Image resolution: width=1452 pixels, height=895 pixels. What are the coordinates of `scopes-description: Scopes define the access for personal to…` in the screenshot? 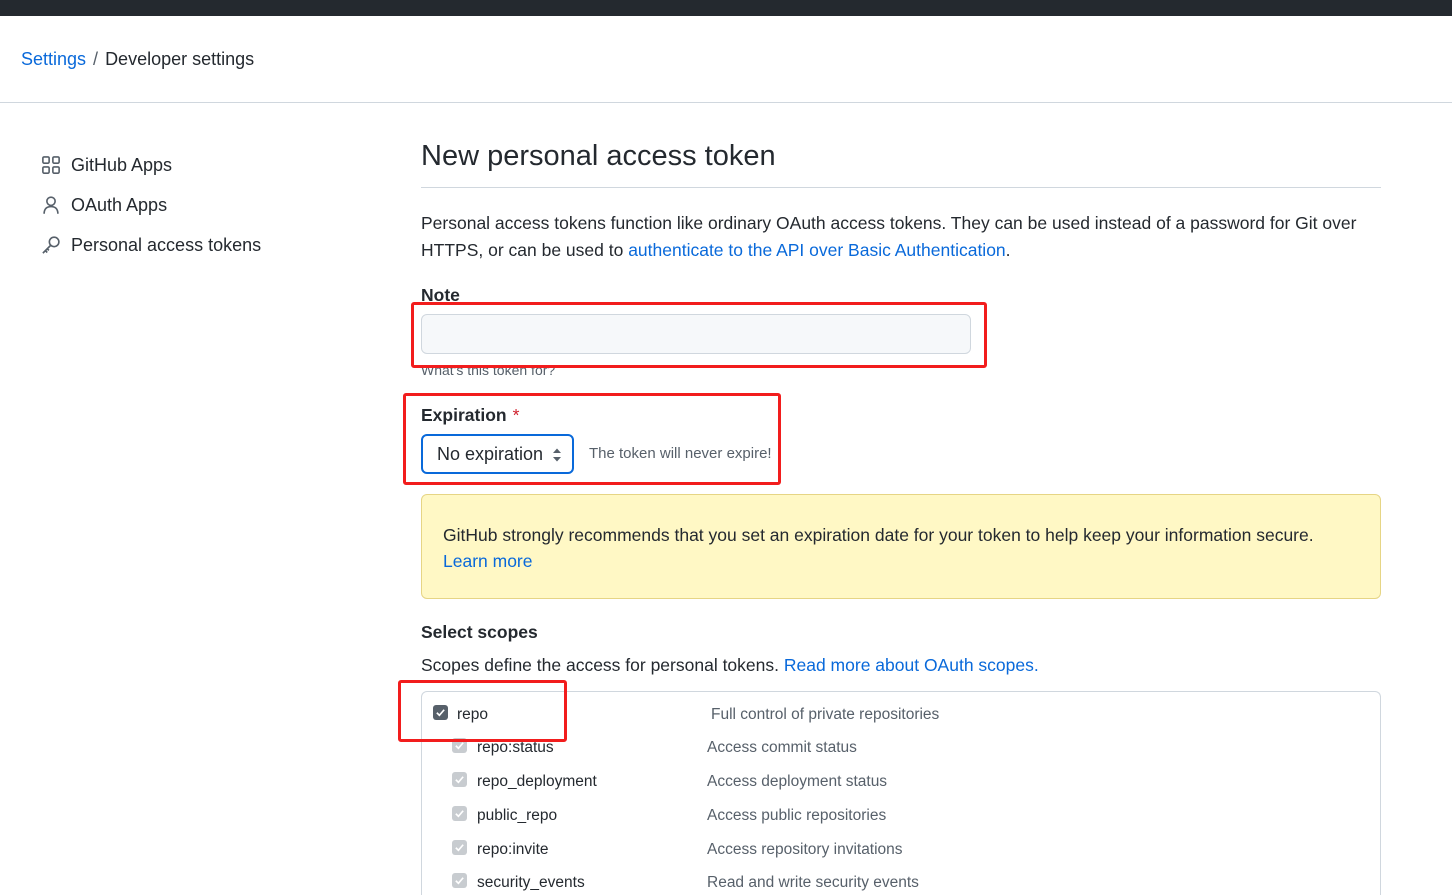 It's located at (730, 665).